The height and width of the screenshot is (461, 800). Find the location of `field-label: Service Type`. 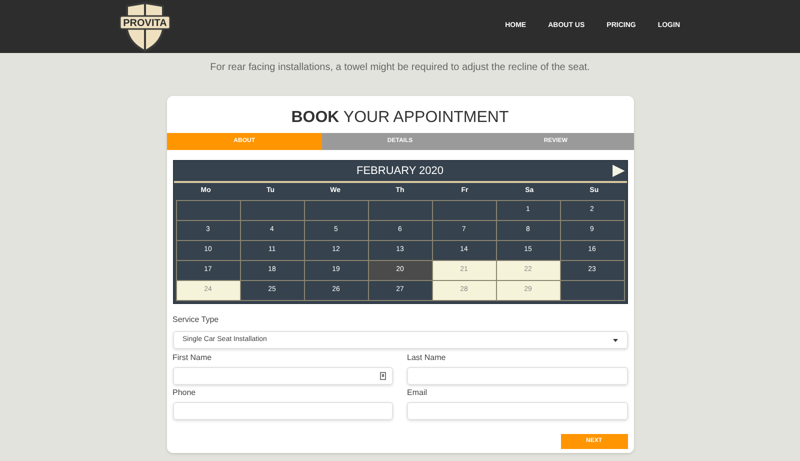

field-label: Service Type is located at coordinates (196, 320).